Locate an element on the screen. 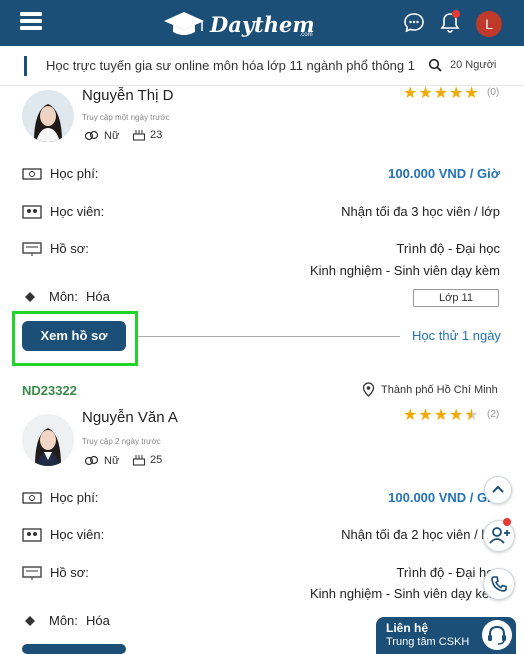  tutor-code: ND23322 is located at coordinates (49, 390).